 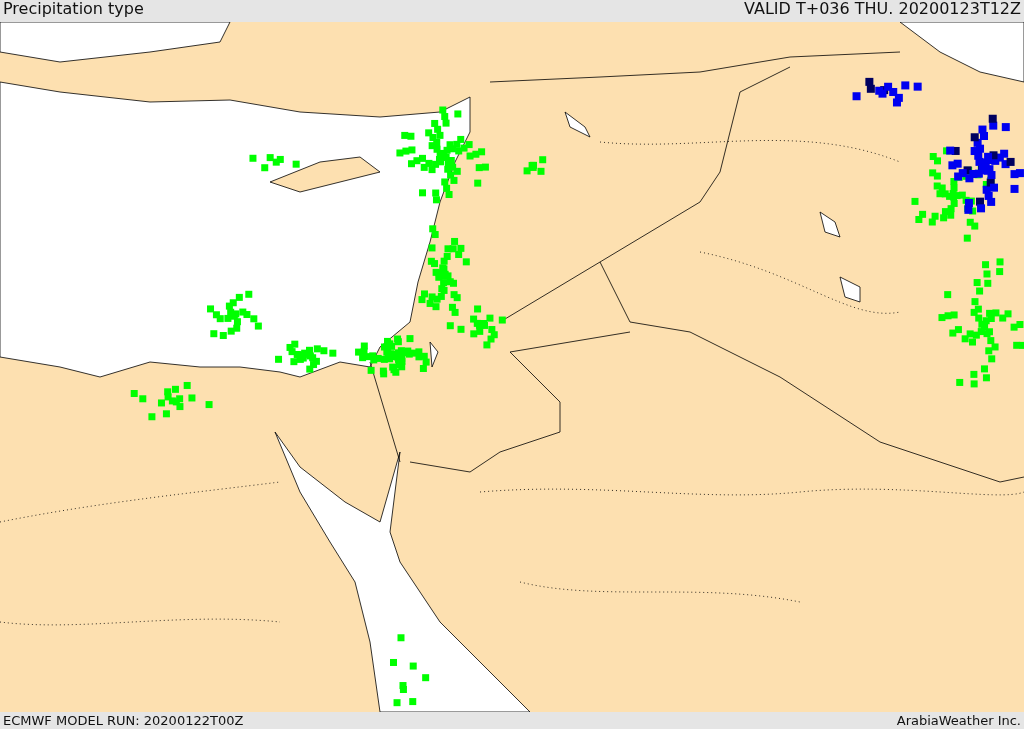 I want to click on credit: ArabiaWeather Inc., so click(x=958, y=720).